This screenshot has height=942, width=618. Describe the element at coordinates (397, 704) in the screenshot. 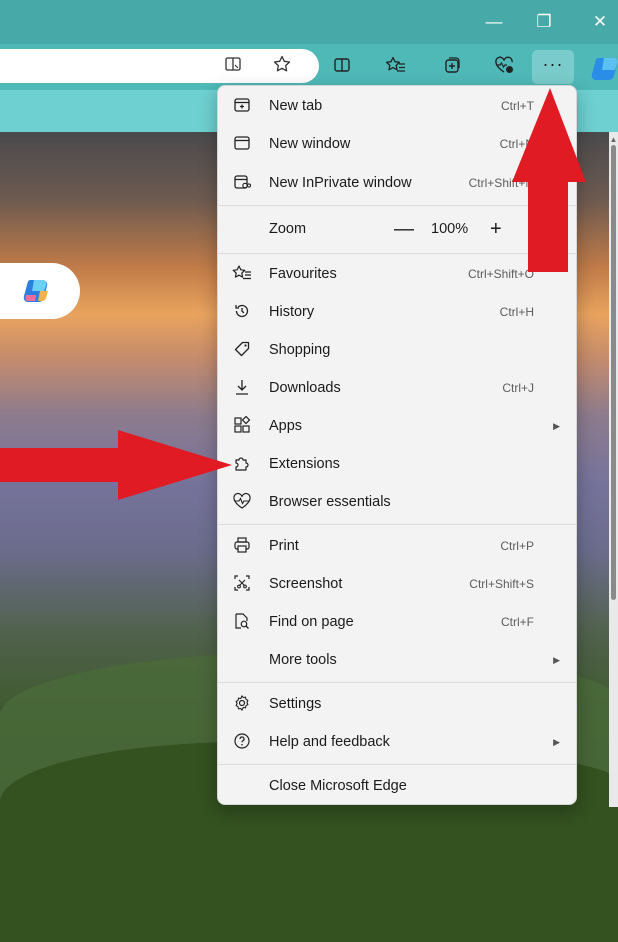

I see `menu-item-settings: Settings` at that location.